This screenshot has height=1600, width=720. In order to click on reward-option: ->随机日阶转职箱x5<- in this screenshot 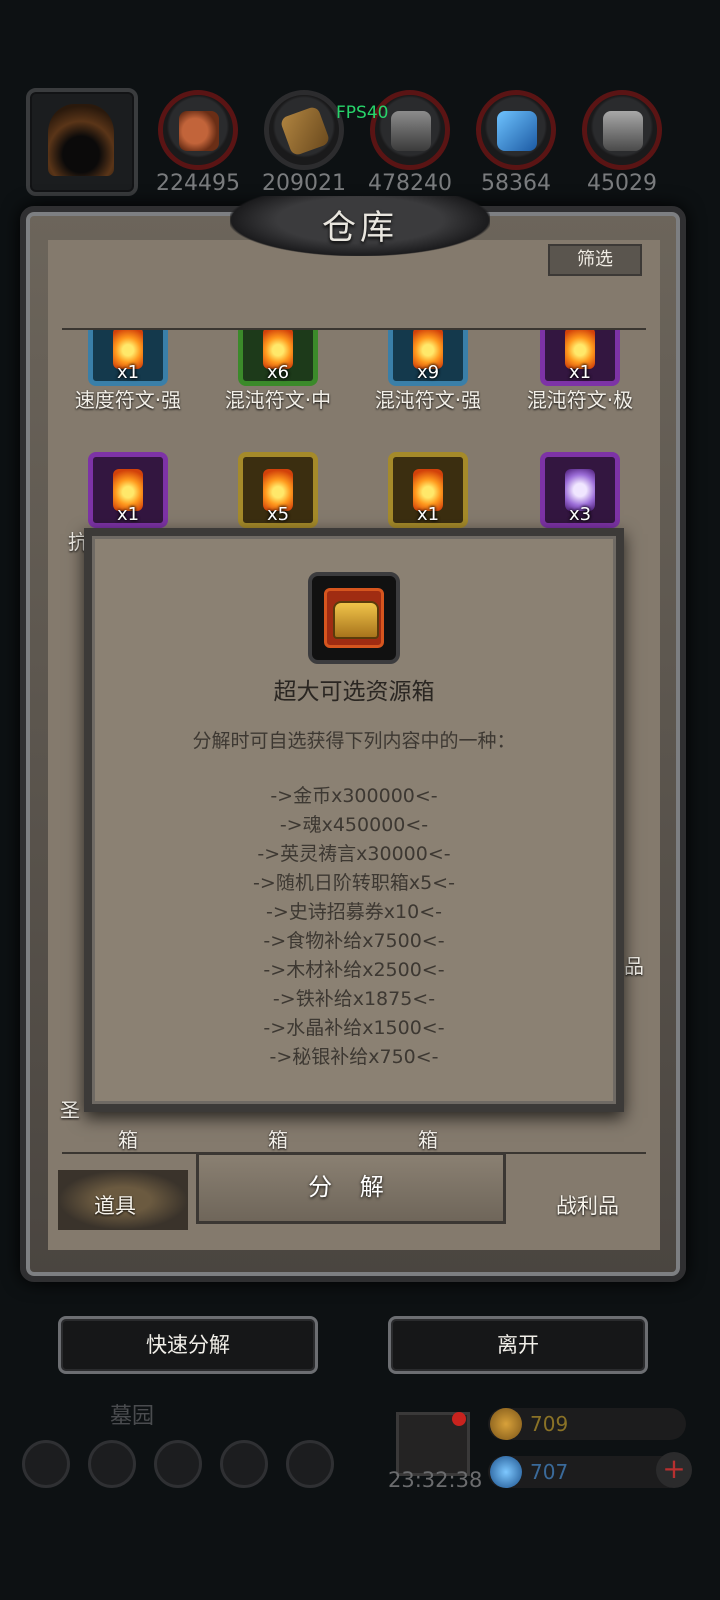, I will do `click(354, 883)`.